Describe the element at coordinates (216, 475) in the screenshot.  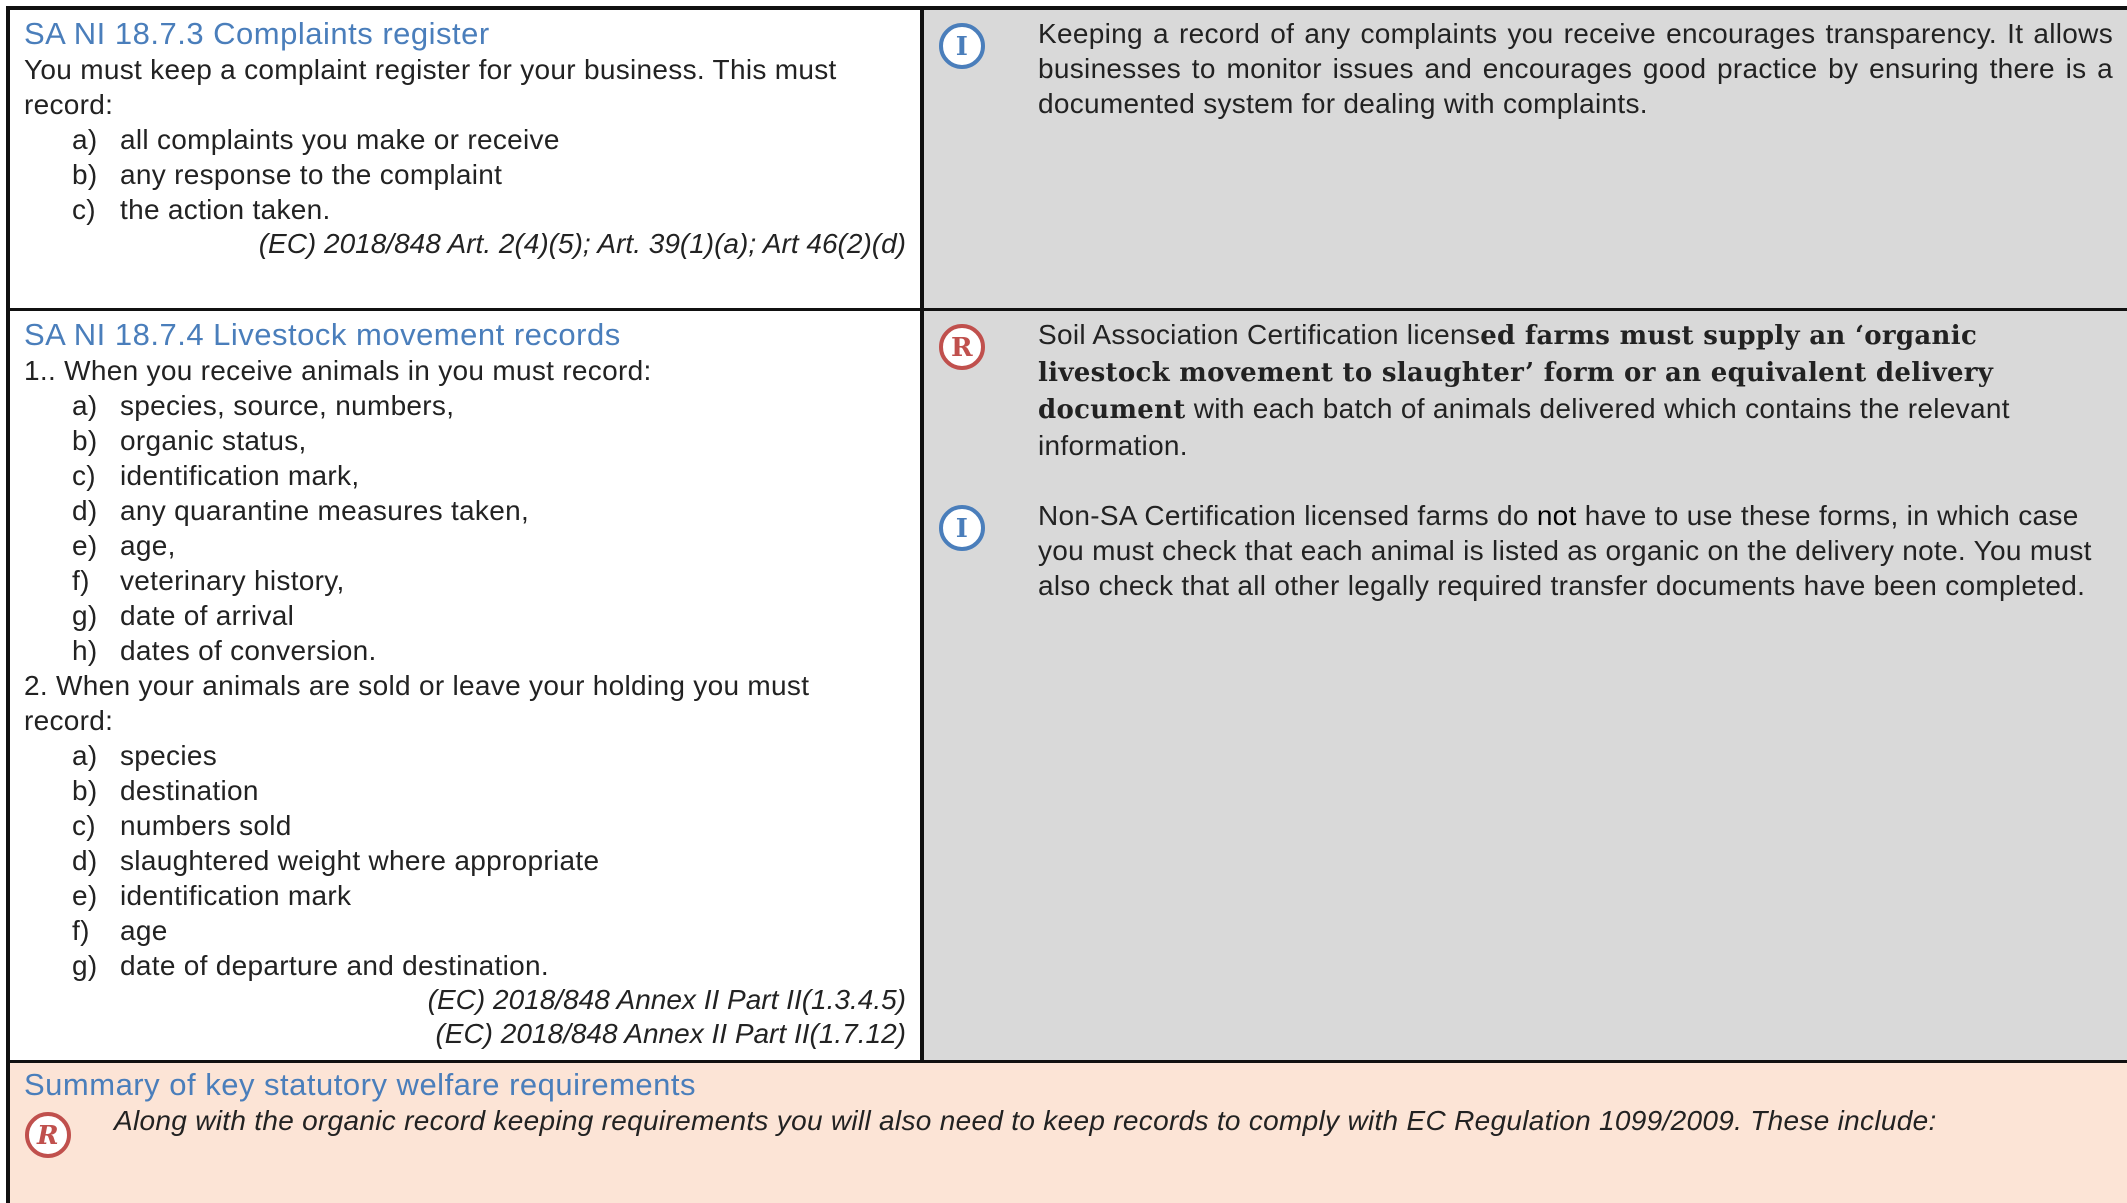
I see `list-item: c) identification mark,` at that location.